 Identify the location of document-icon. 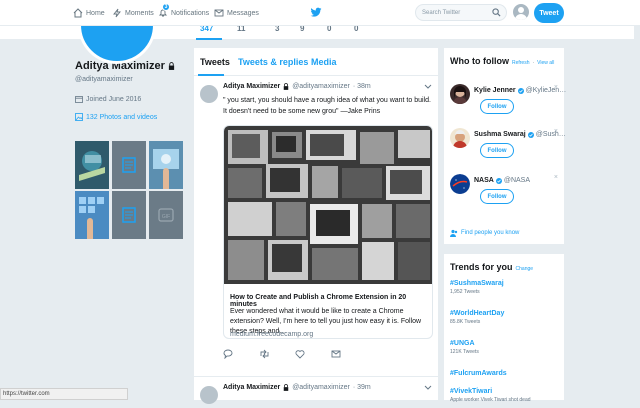
(129, 215).